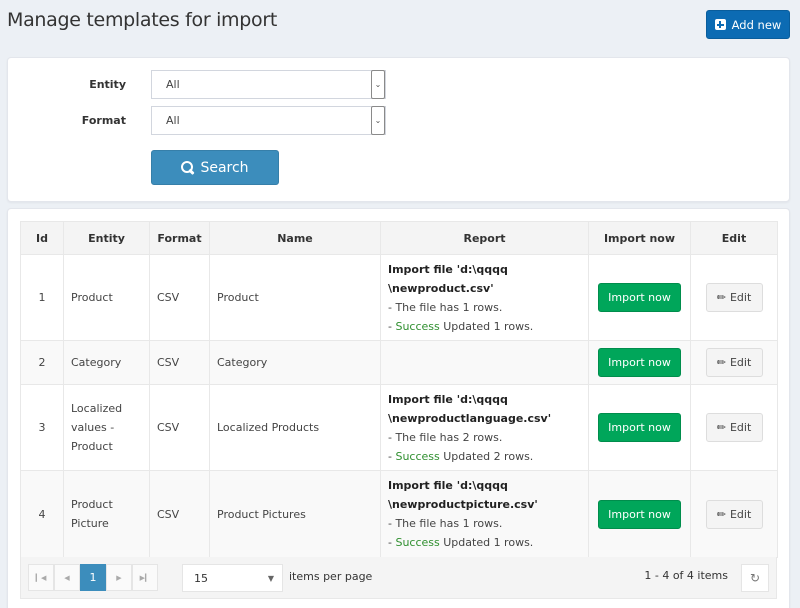  I want to click on last-page-button: ▶▎, so click(145, 577).